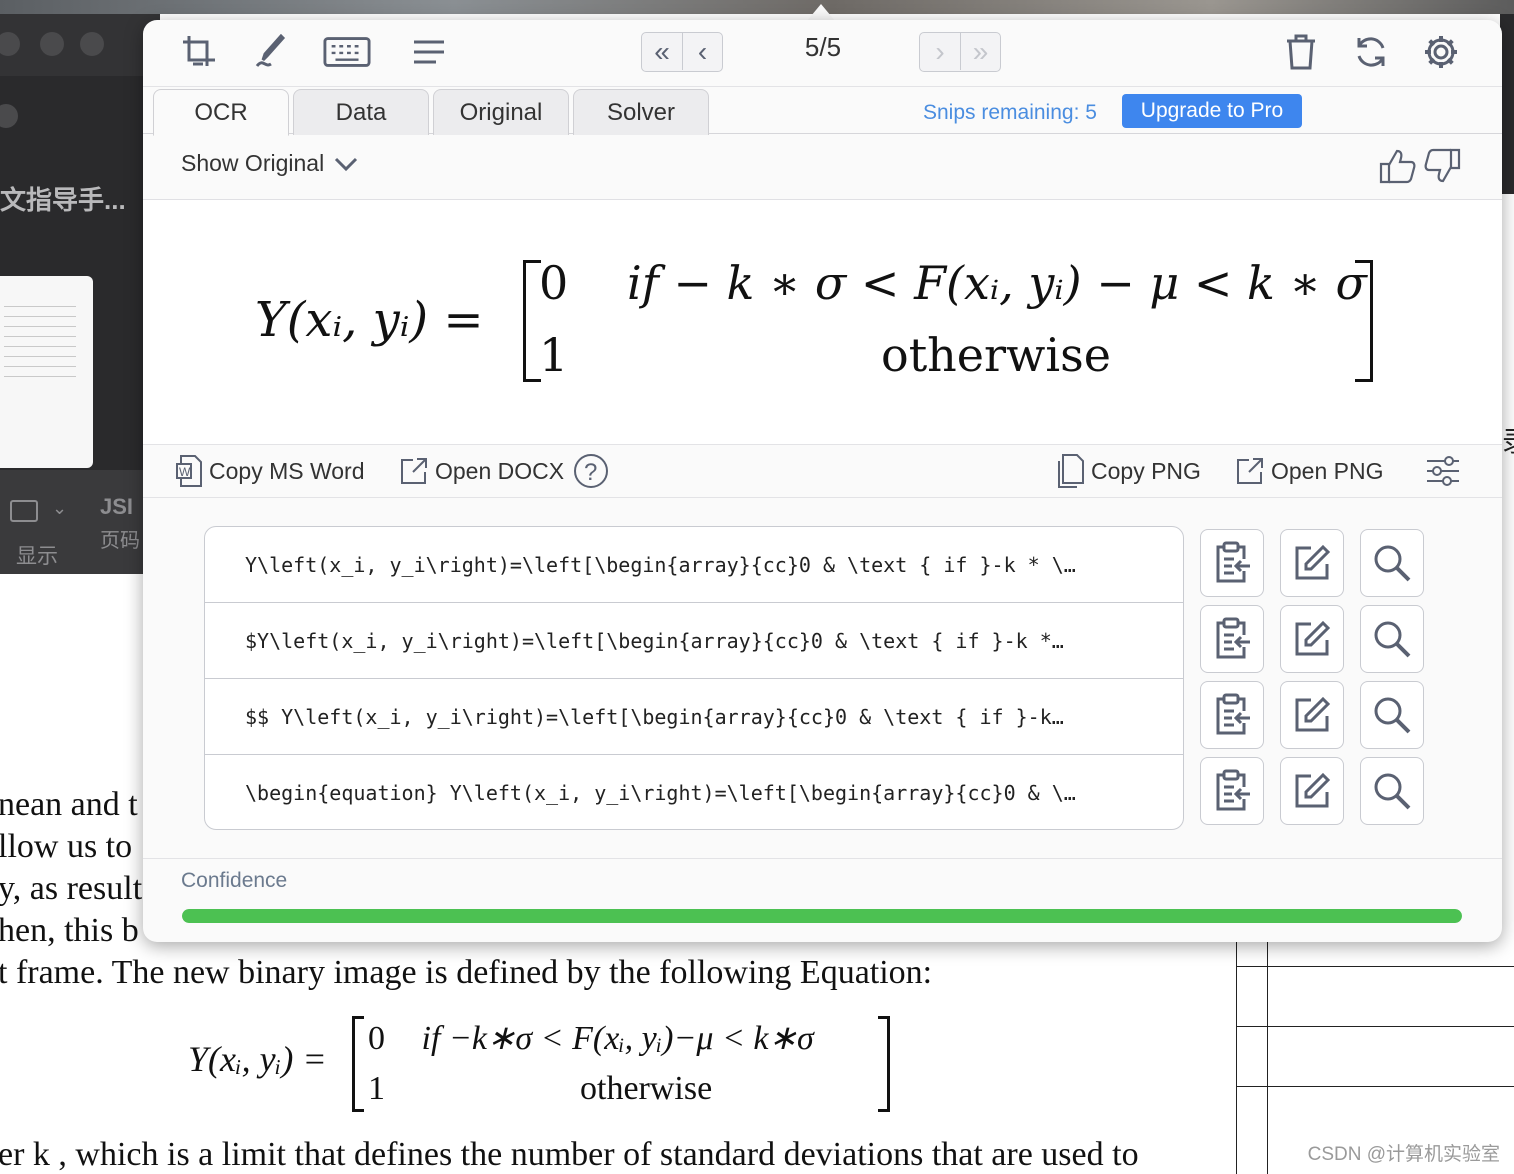 The height and width of the screenshot is (1174, 1514). I want to click on equation-right-bracket, so click(1364, 321).